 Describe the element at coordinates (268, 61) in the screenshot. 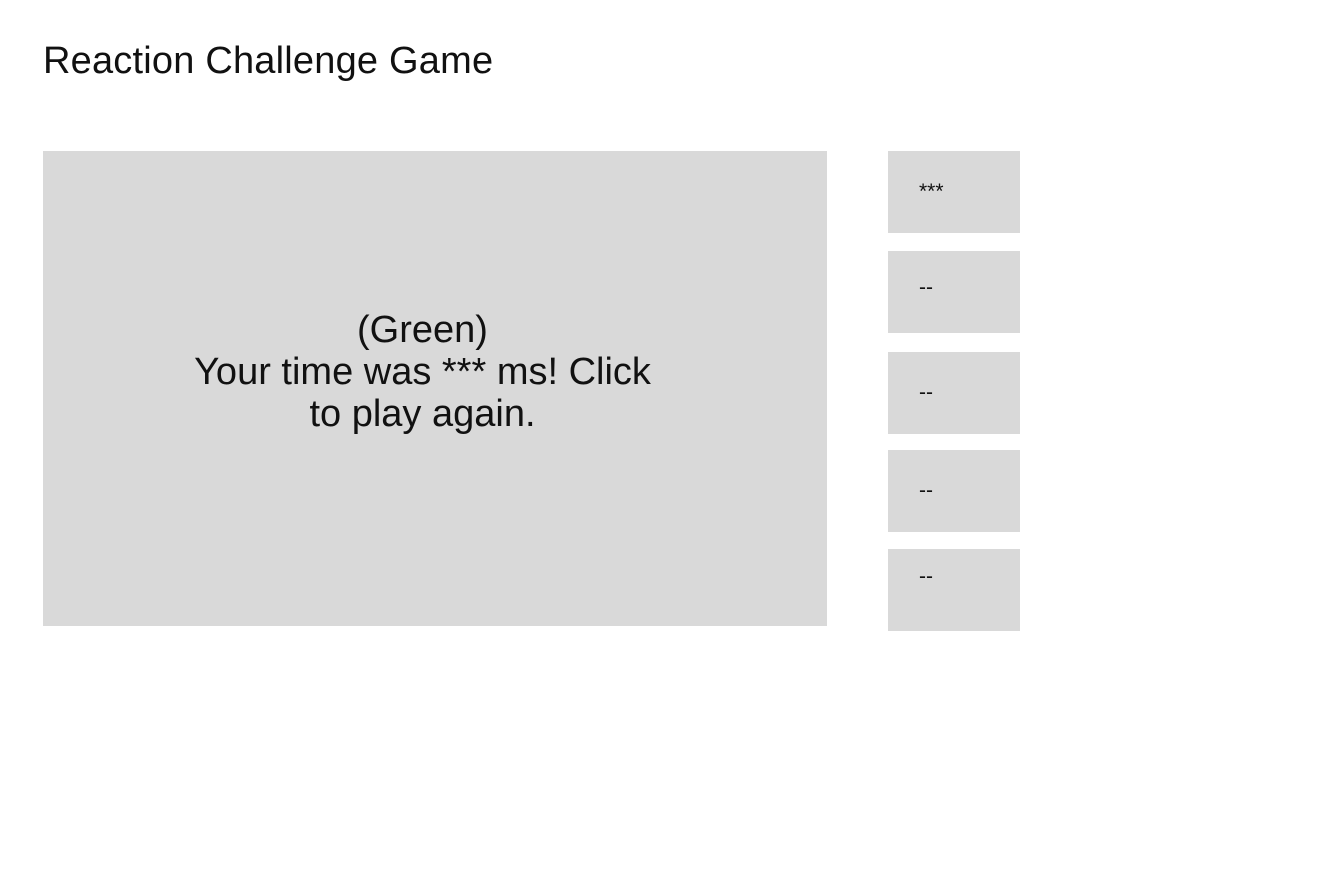

I see `page-title: Reaction Challenge Game` at that location.